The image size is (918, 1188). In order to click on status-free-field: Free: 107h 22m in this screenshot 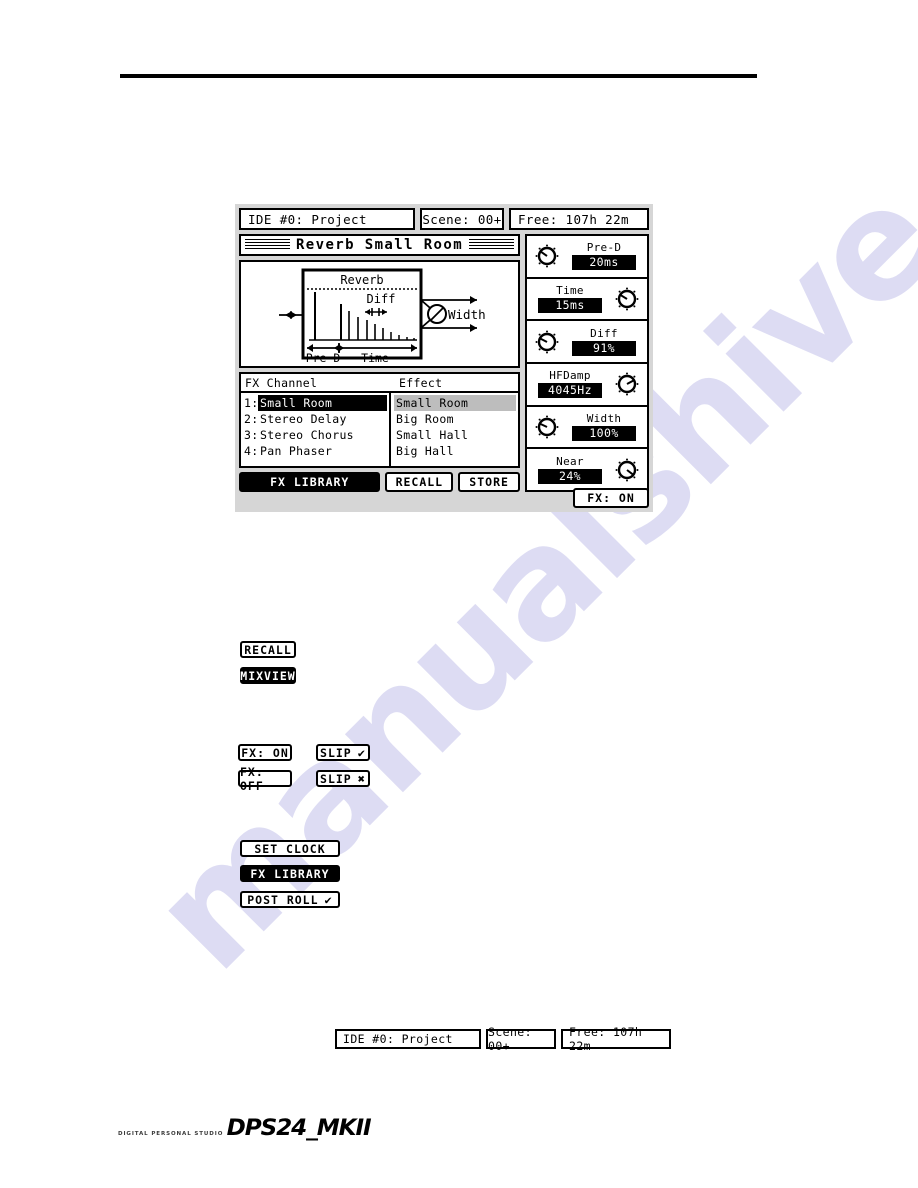, I will do `click(616, 1039)`.